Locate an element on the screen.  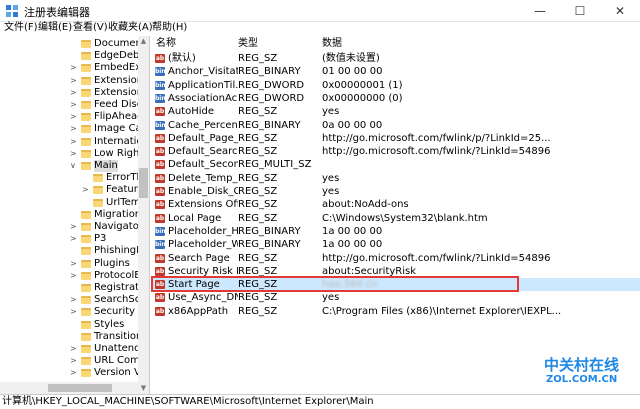
tree-item: > NavigatorP is located at coordinates (74, 227).